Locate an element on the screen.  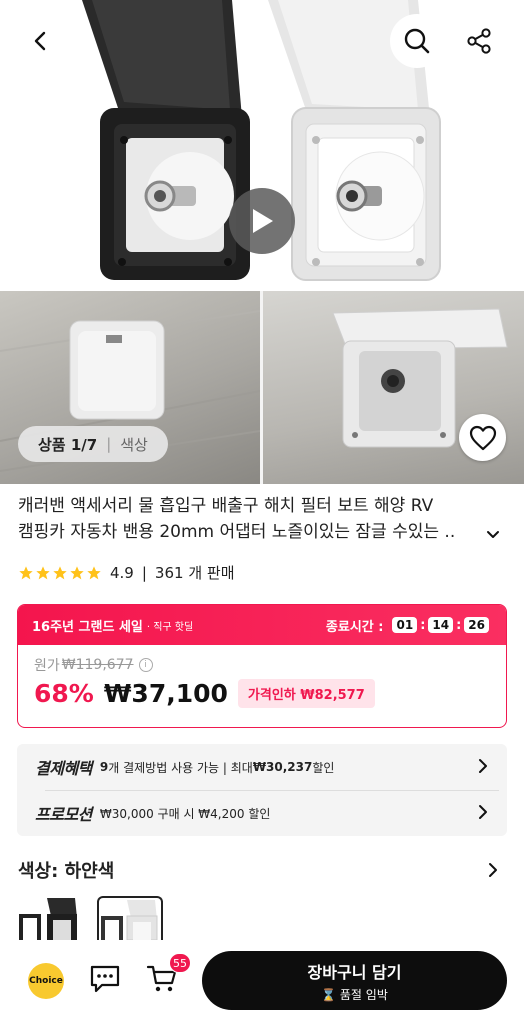
payment-benefit-text: 개 결제방법 사용 가능 | 최대 is located at coordinates (180, 767).